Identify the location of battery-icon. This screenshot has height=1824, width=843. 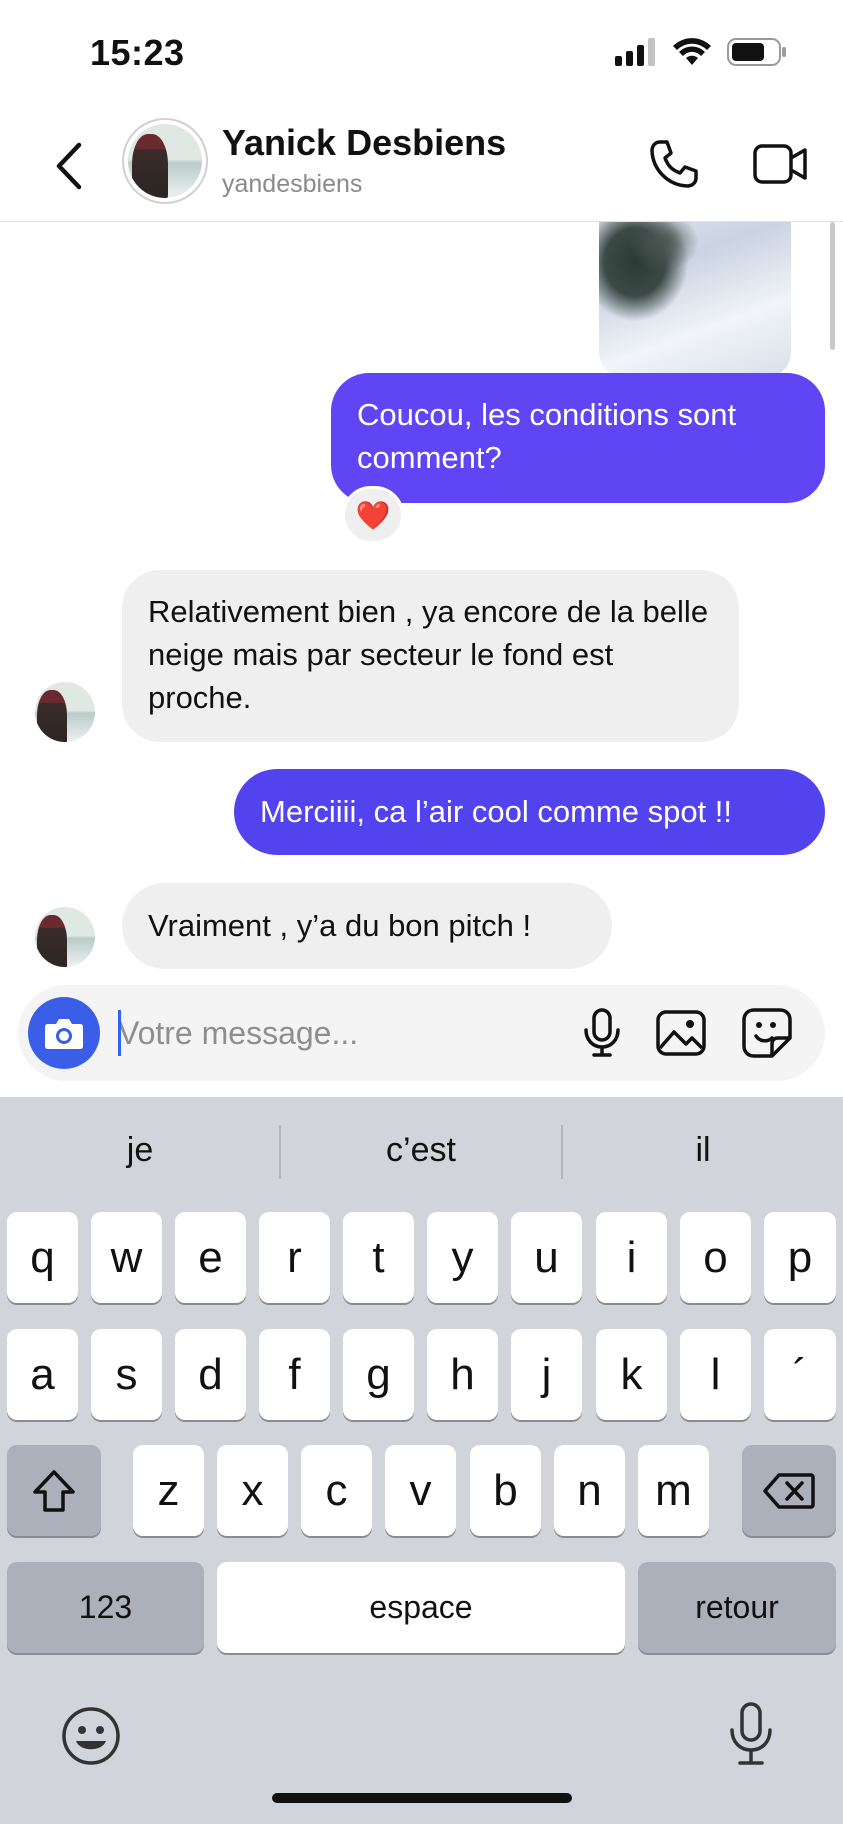
(757, 54).